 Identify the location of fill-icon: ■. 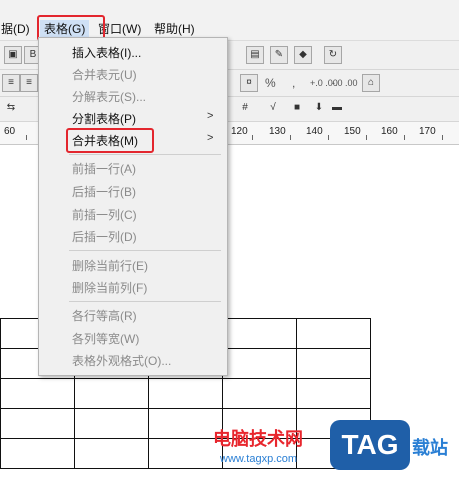
(297, 109).